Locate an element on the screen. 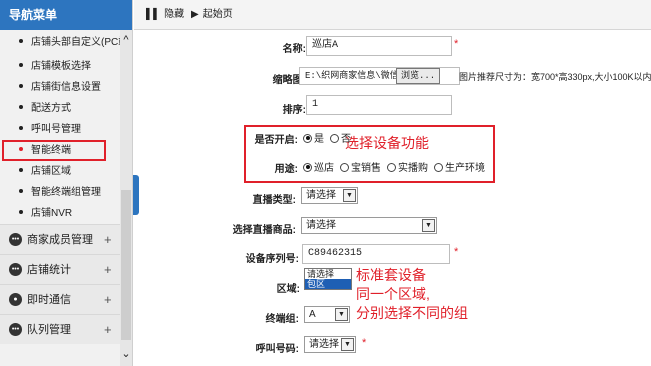  terminal-group-label: 终端组: is located at coordinates (282, 319).